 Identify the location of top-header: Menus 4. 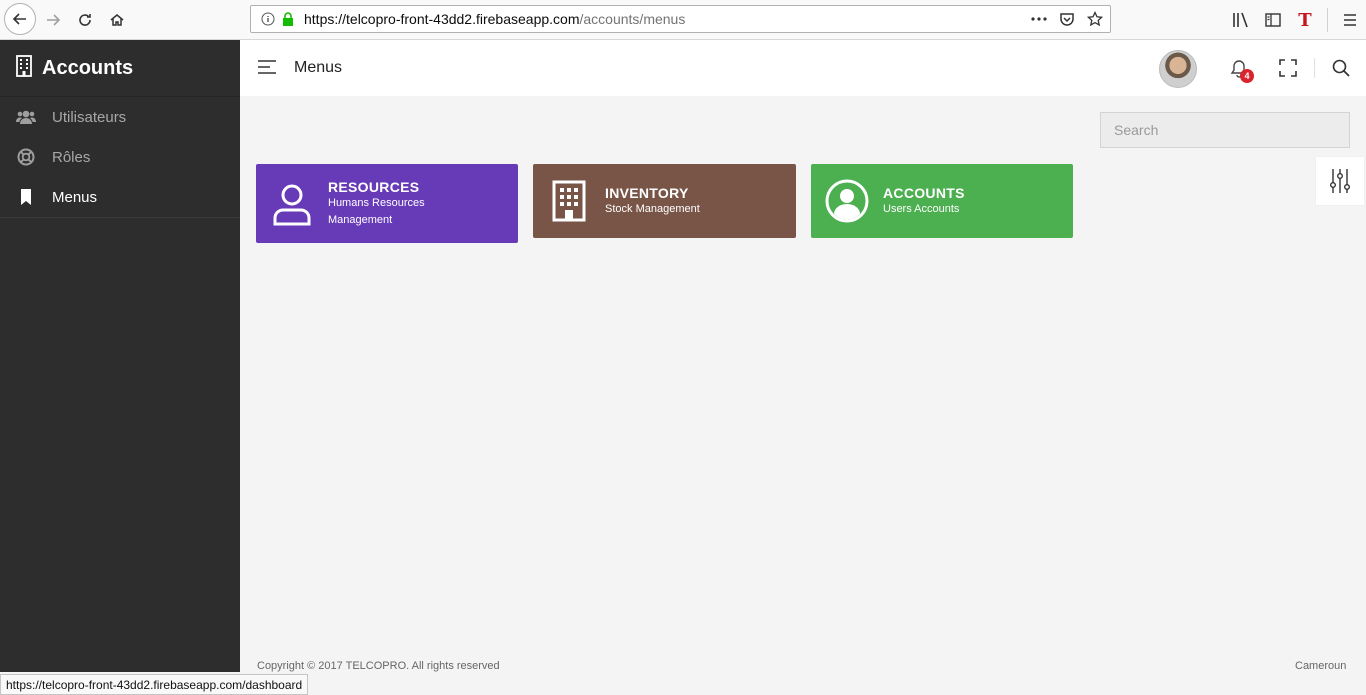
(803, 68).